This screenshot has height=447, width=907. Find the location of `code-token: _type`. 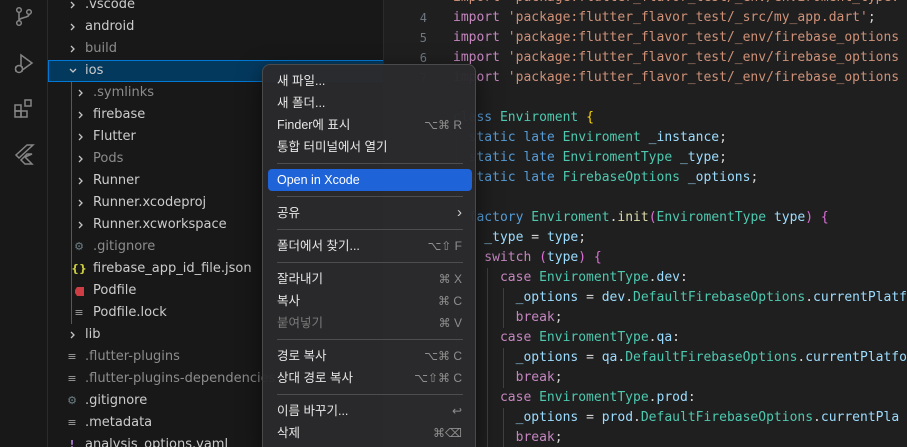

code-token: _type is located at coordinates (699, 157).